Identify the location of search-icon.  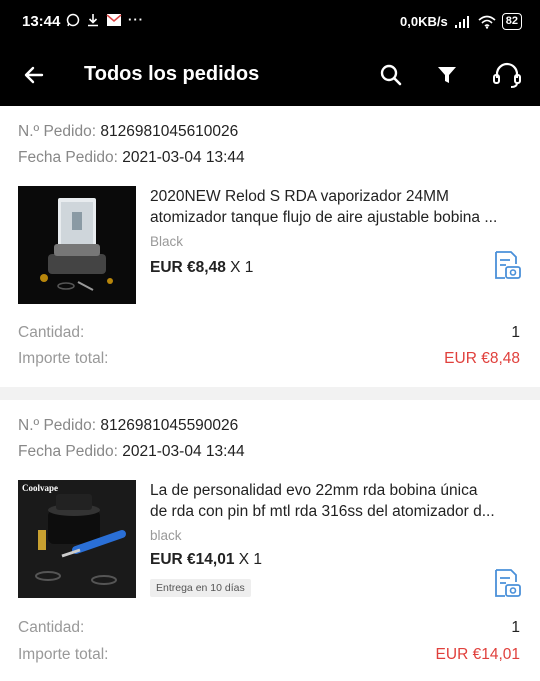
(391, 75).